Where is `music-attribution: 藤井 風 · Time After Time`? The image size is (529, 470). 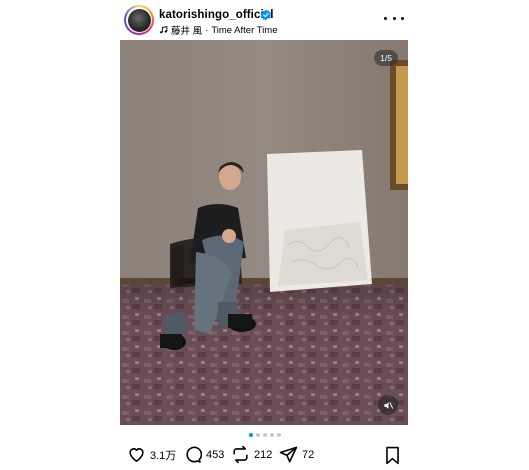
music-attribution: 藤井 風 · Time After Time is located at coordinates (218, 30).